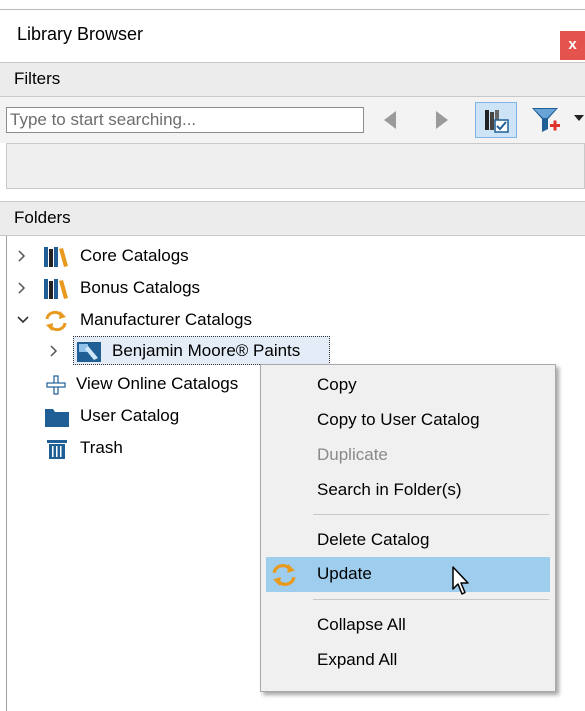 This screenshot has height=711, width=585. Describe the element at coordinates (89, 352) in the screenshot. I see `paint-catalog-icon` at that location.